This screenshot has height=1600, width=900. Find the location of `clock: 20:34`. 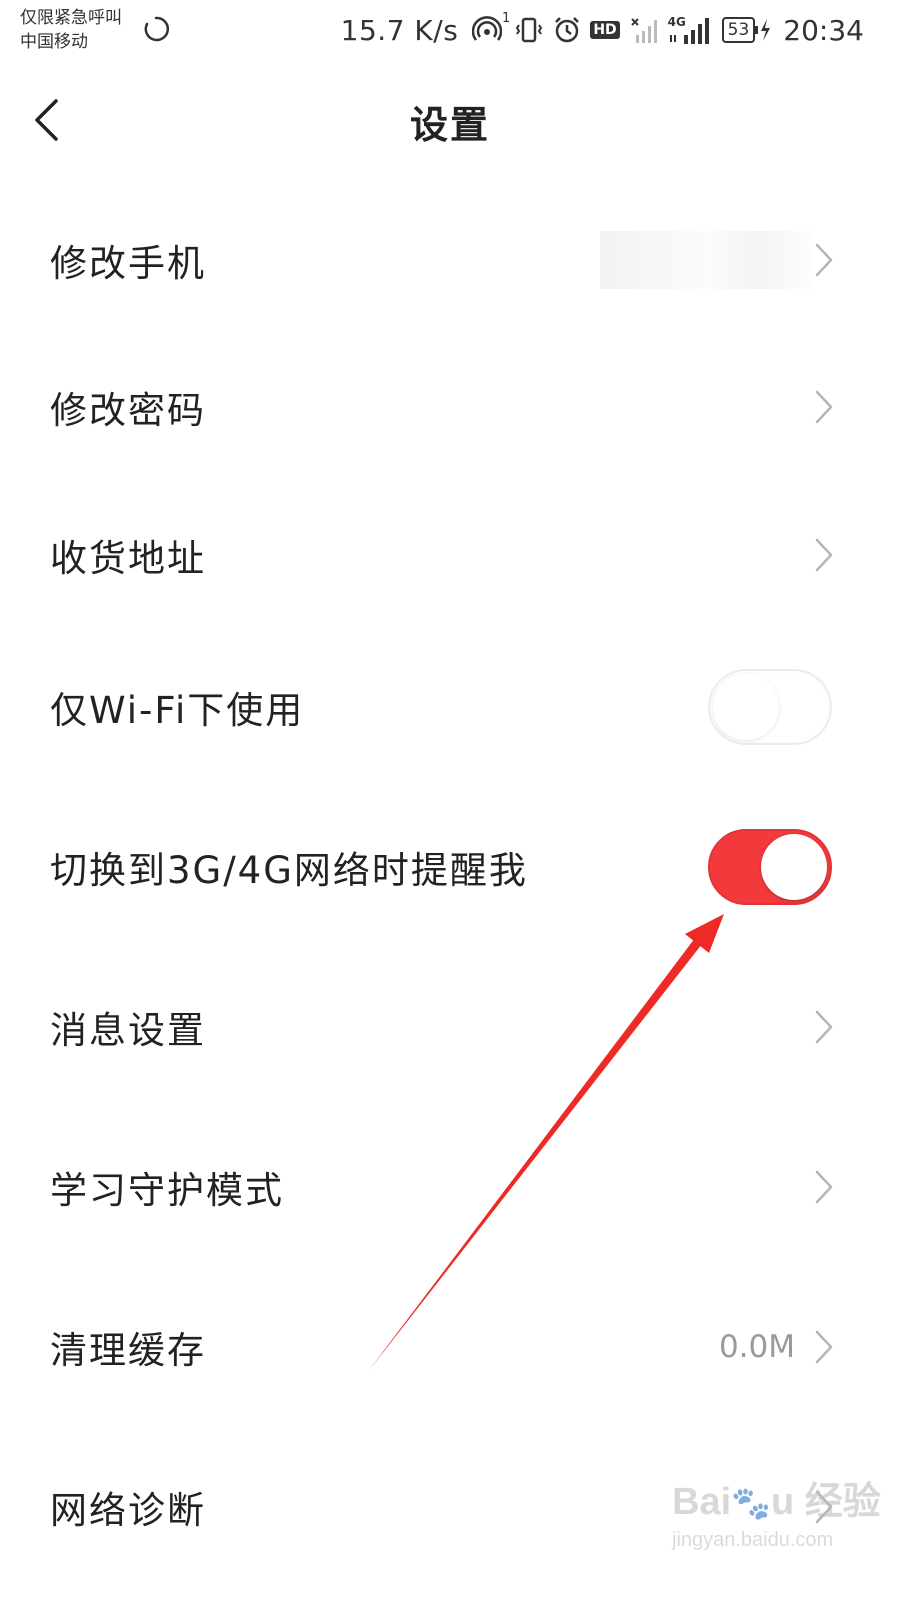

clock: 20:34 is located at coordinates (823, 30).